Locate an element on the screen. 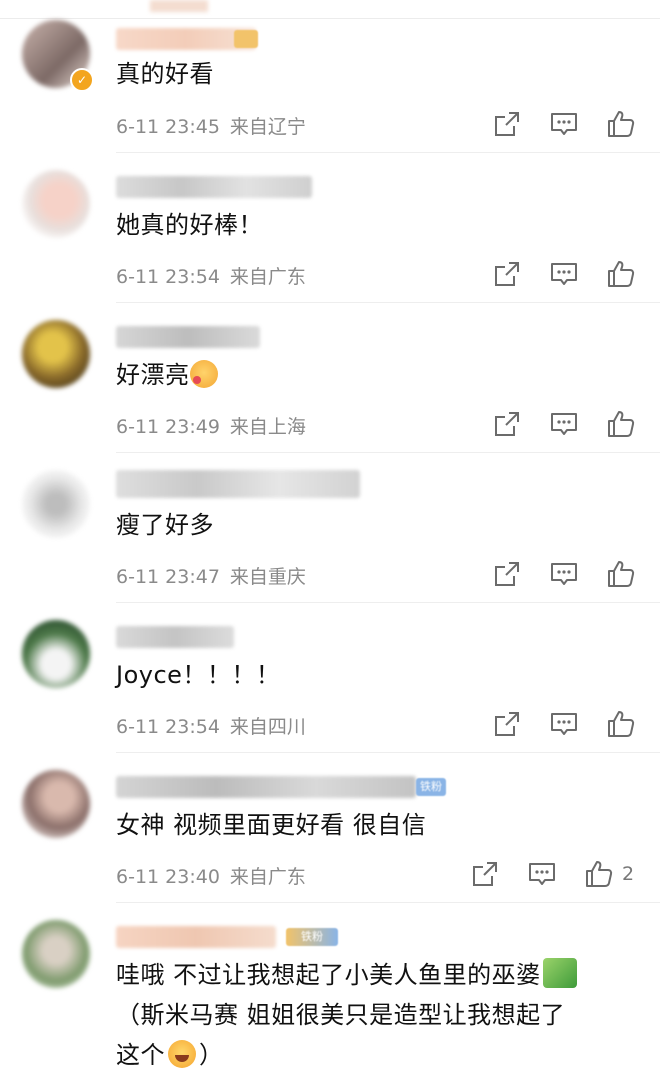  comment-location: 来自辽宁 is located at coordinates (267, 127).